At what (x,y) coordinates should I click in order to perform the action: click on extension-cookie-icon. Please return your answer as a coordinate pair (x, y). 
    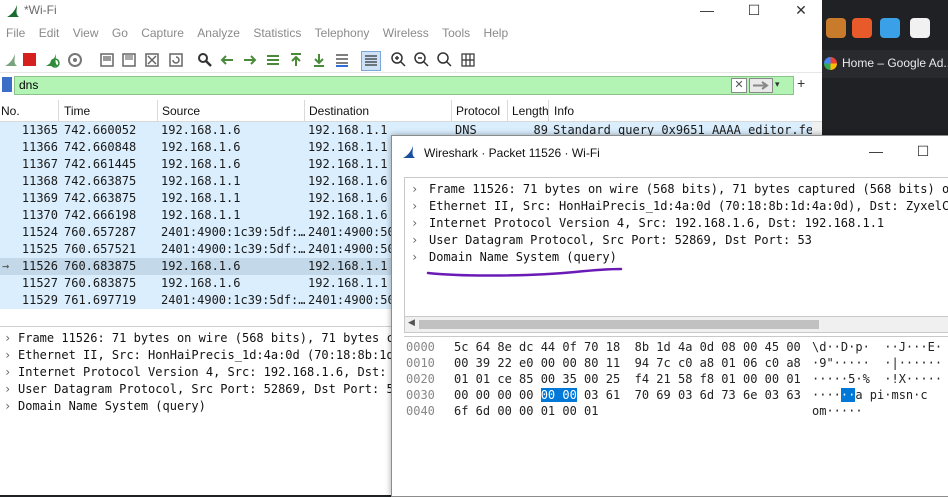
    Looking at the image, I should click on (836, 28).